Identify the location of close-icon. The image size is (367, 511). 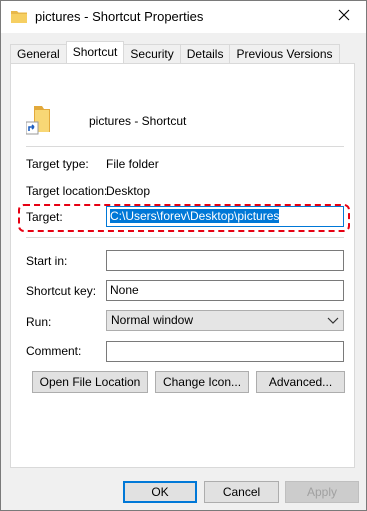
(344, 16).